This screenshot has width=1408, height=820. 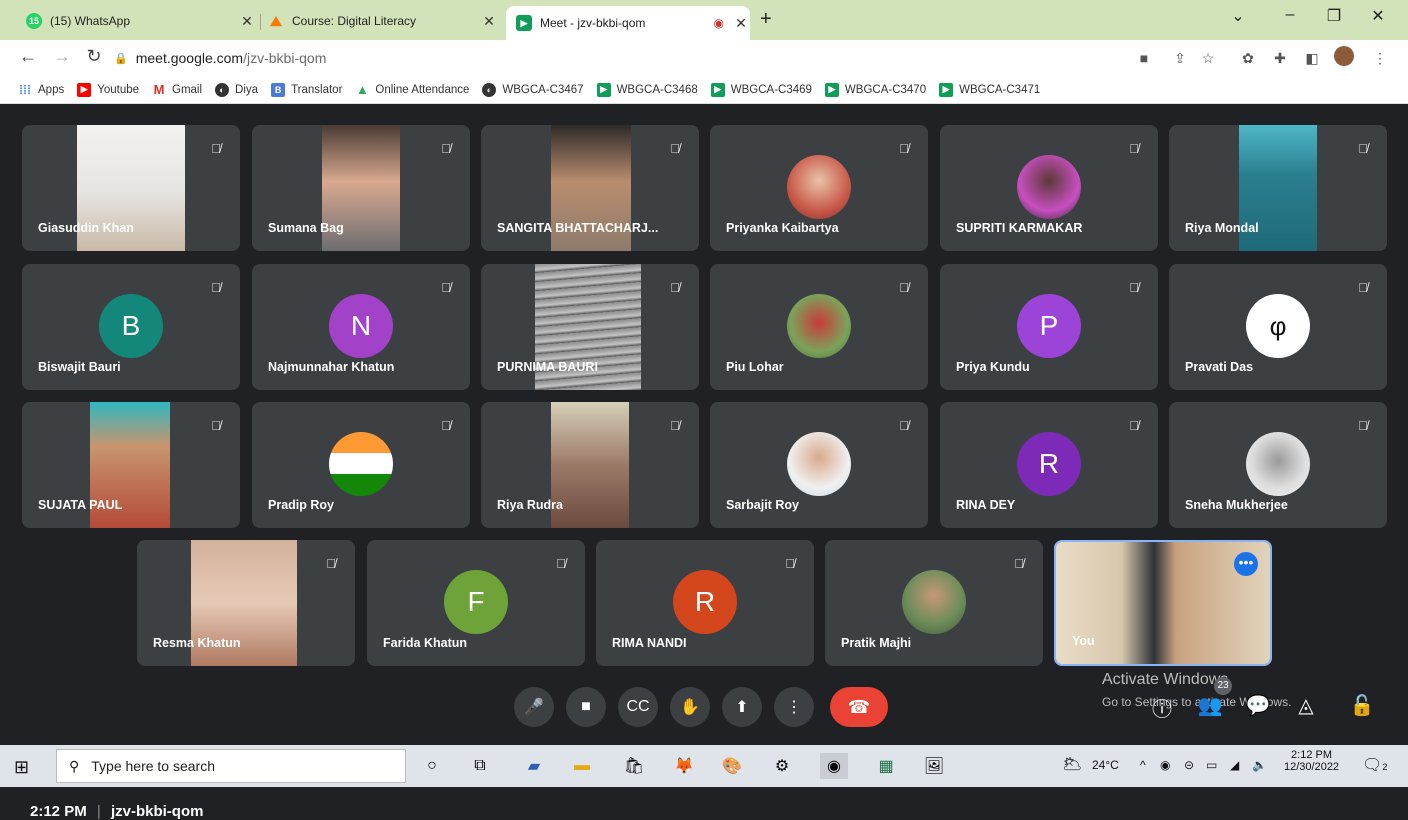 I want to click on address-bar: 🔒 meet.google.com/jzv-bkbi-qom, so click(x=664, y=58).